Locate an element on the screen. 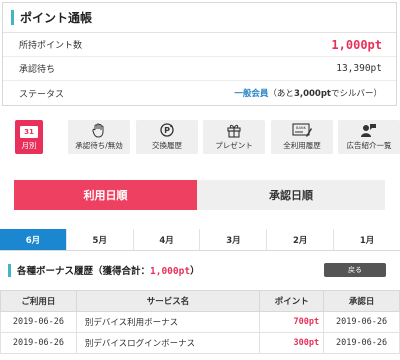  nav-exchange-history: P 交換履歴 is located at coordinates (167, 137).